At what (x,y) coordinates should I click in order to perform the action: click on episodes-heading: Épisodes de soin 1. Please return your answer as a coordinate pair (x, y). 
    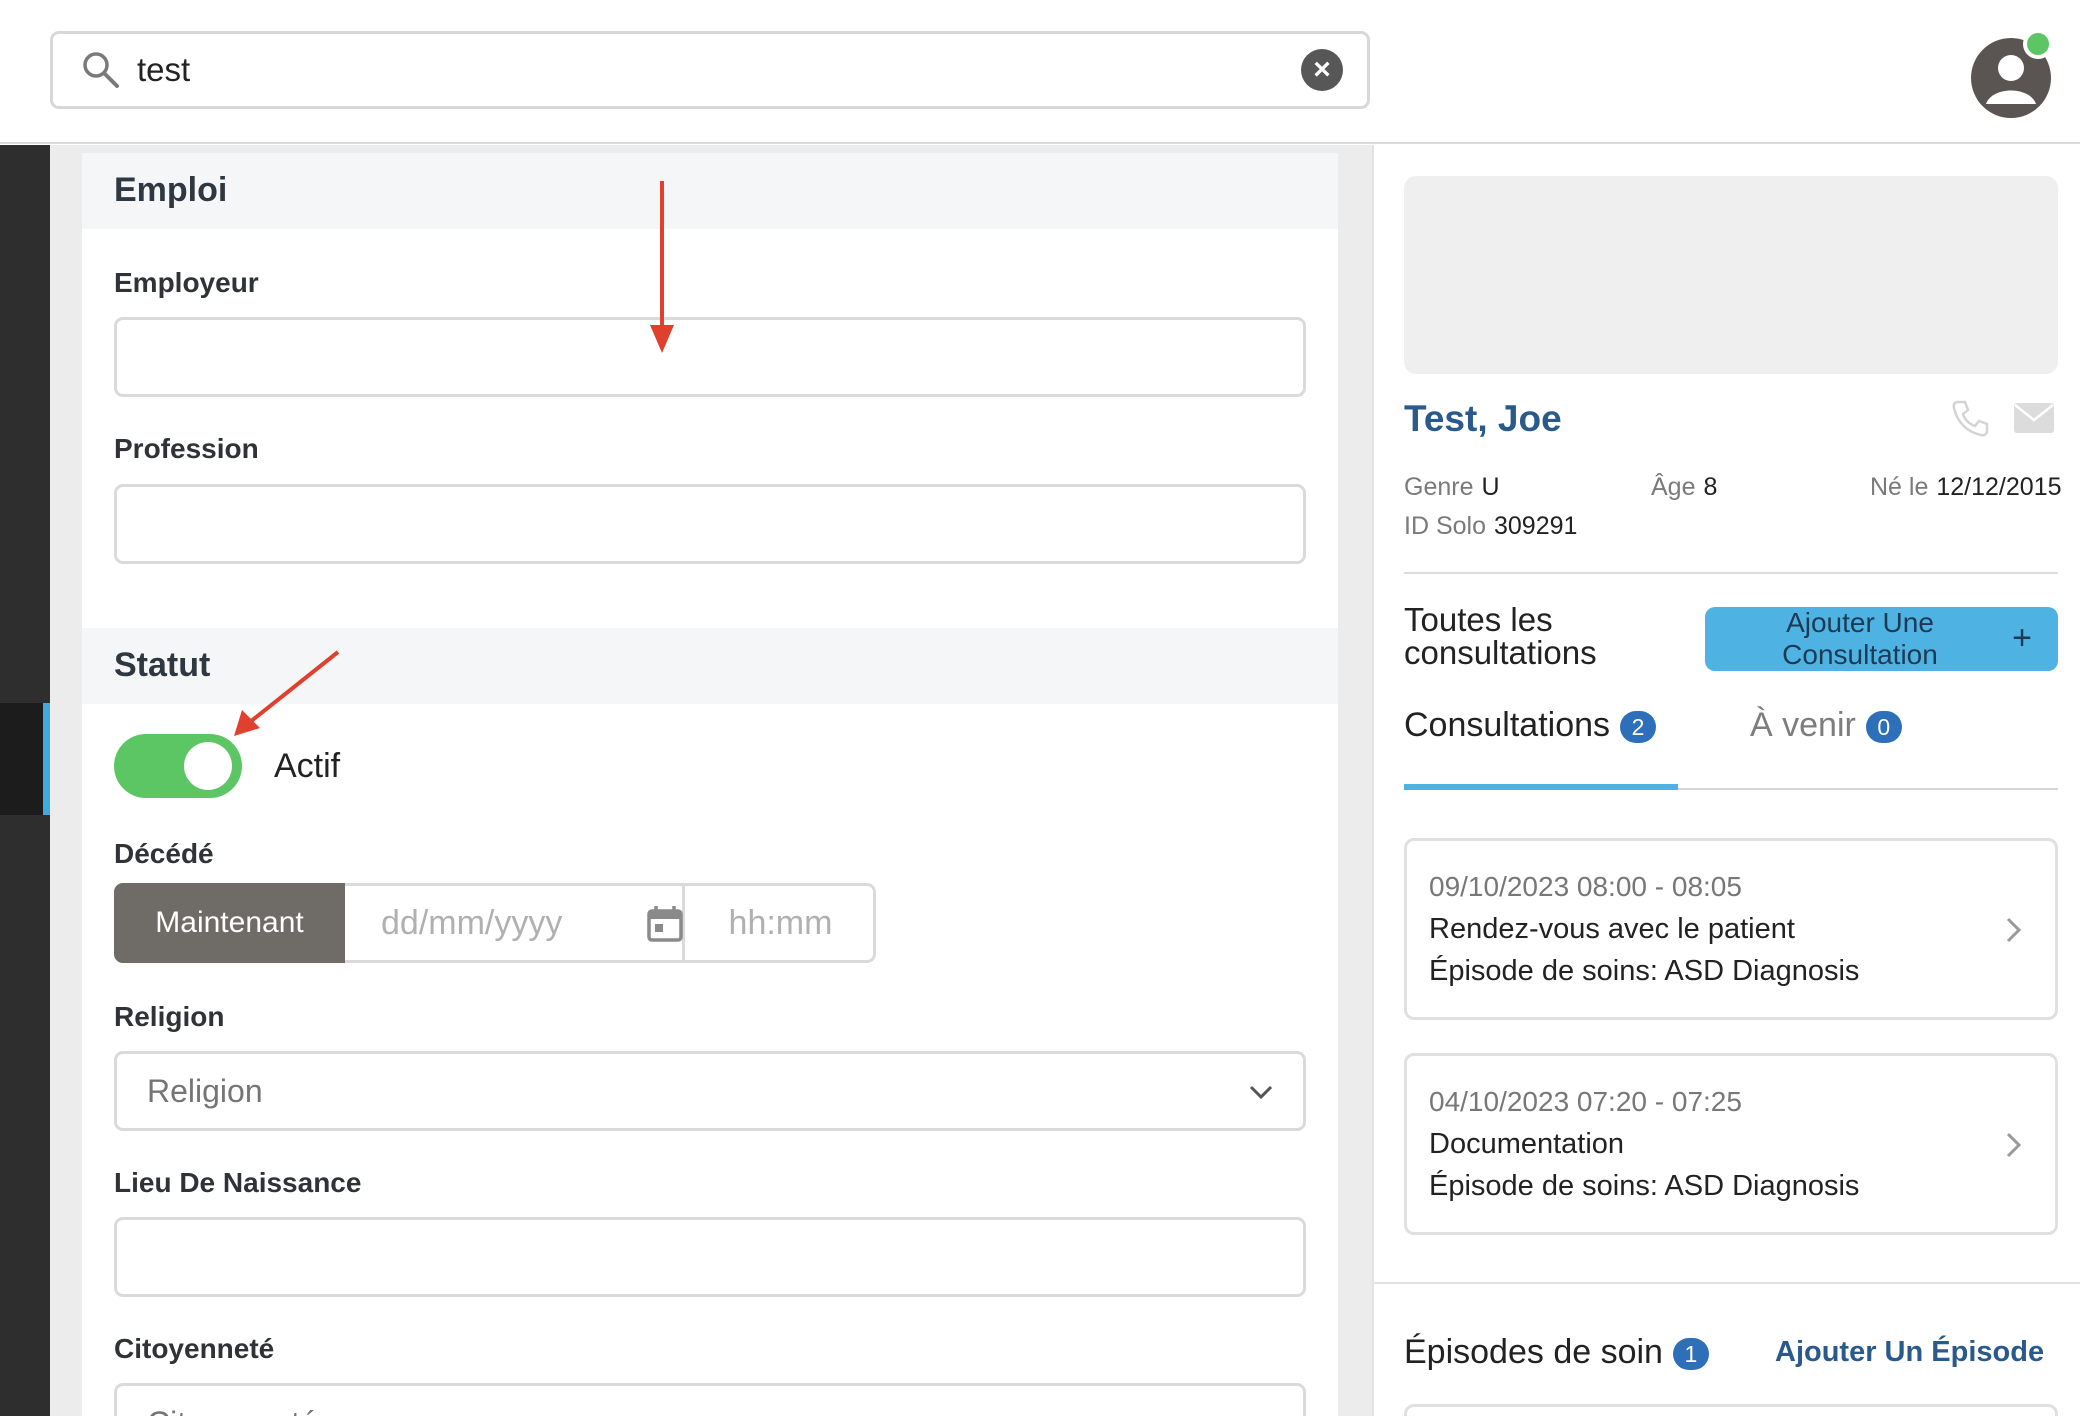
    Looking at the image, I should click on (1556, 1352).